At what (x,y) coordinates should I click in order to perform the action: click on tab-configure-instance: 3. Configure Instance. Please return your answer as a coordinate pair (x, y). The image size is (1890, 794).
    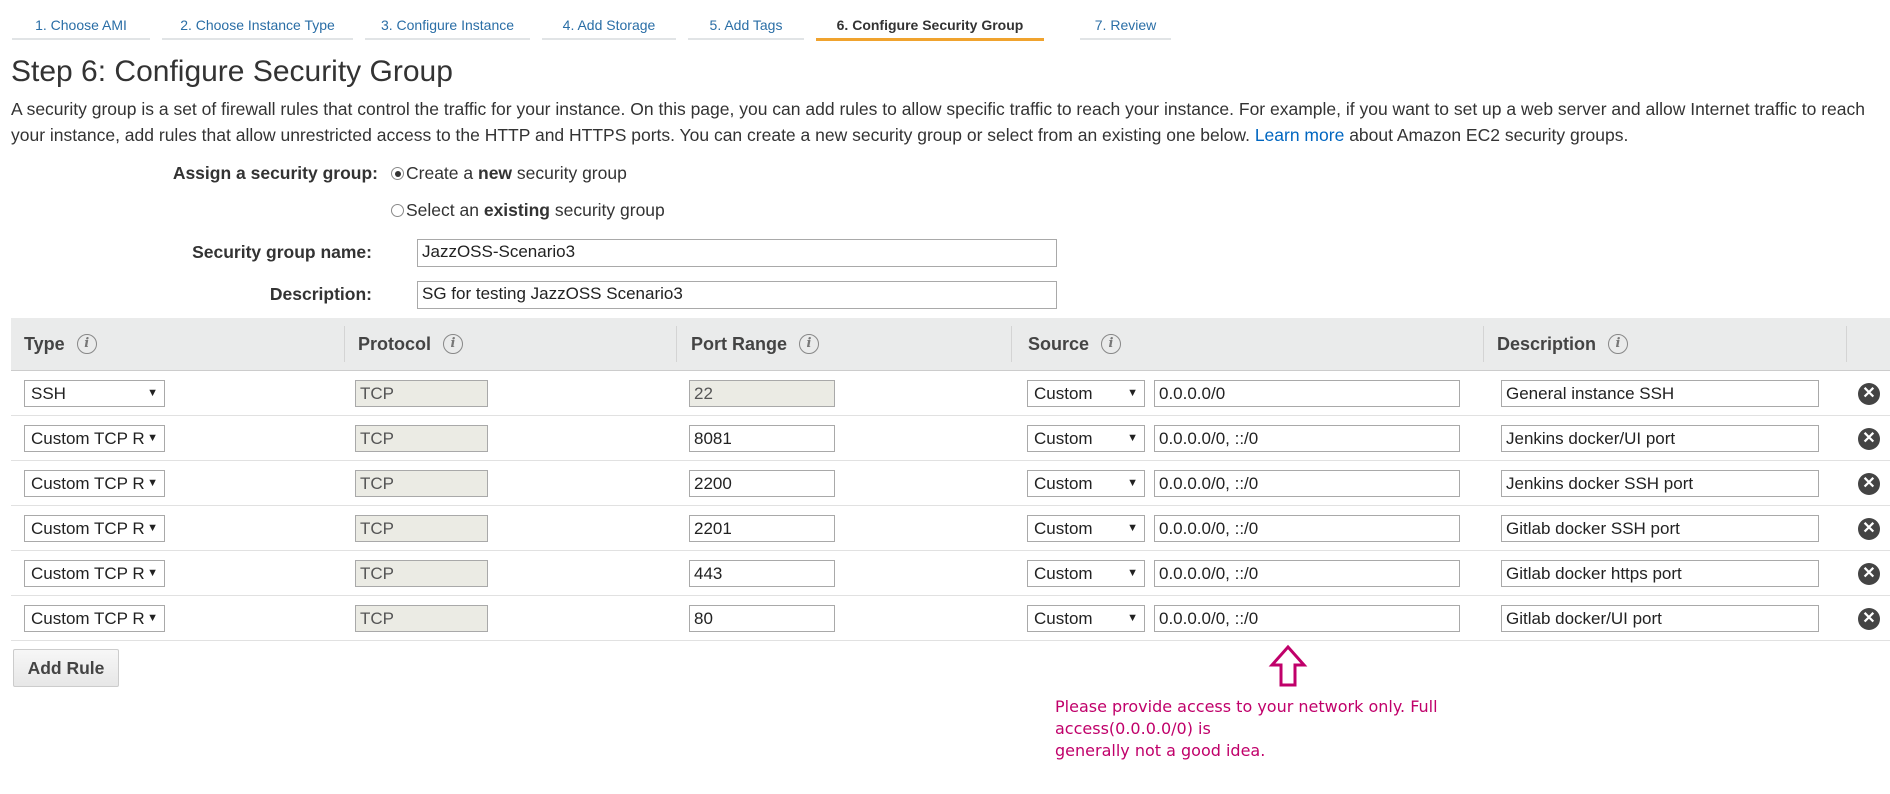
    Looking at the image, I should click on (447, 24).